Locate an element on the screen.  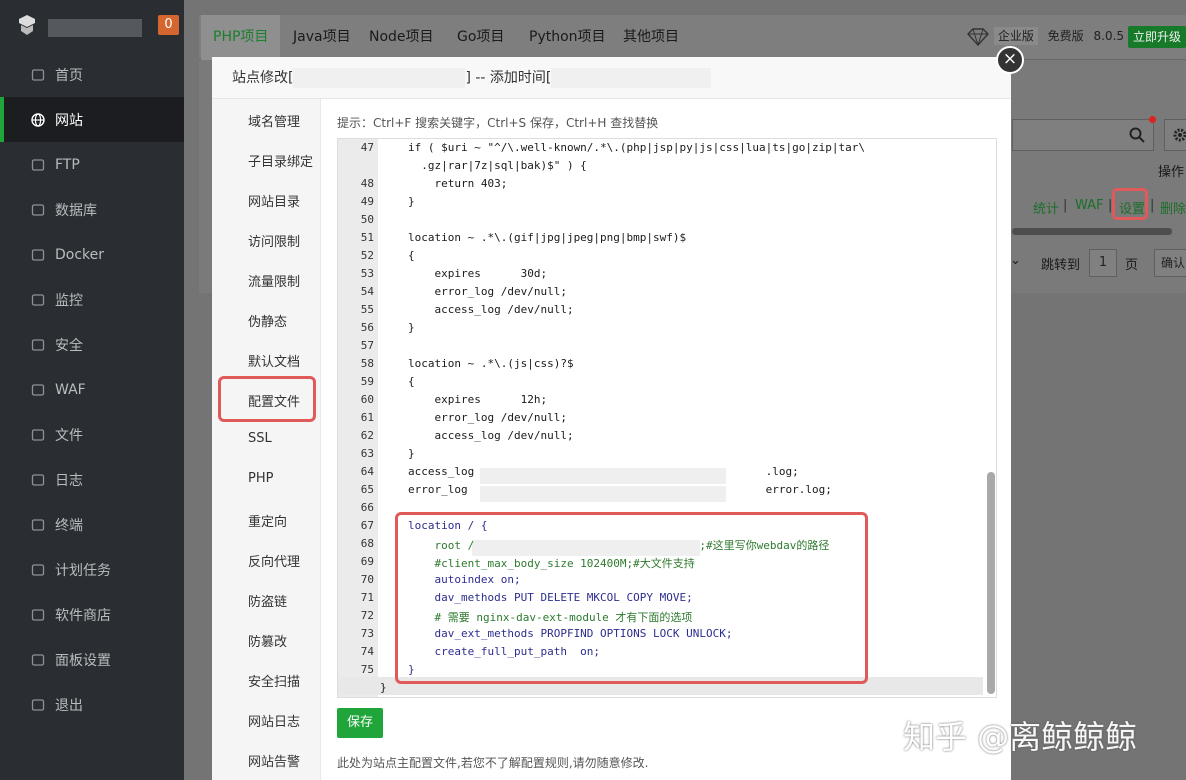
ops-column-header: 操作 is located at coordinates (1171, 172).